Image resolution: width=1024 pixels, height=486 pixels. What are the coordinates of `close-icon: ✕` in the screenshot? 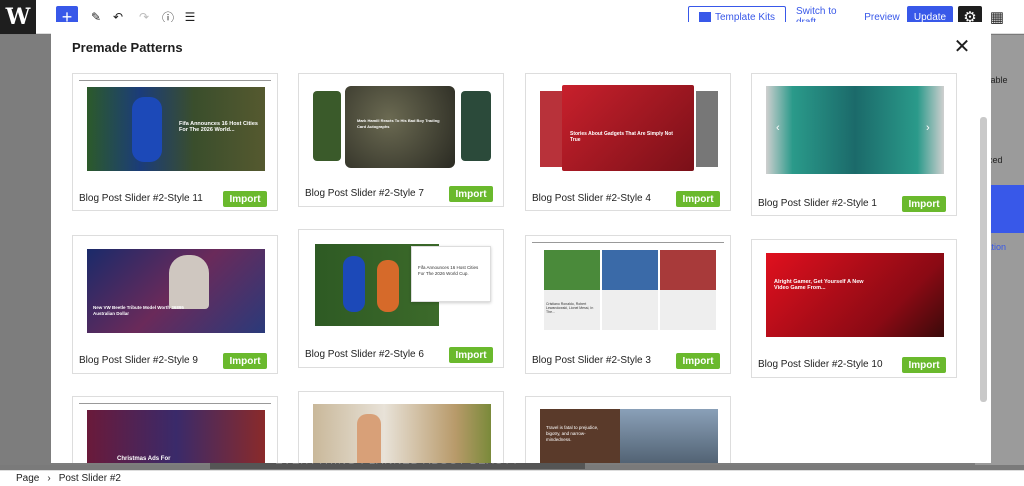 It's located at (962, 47).